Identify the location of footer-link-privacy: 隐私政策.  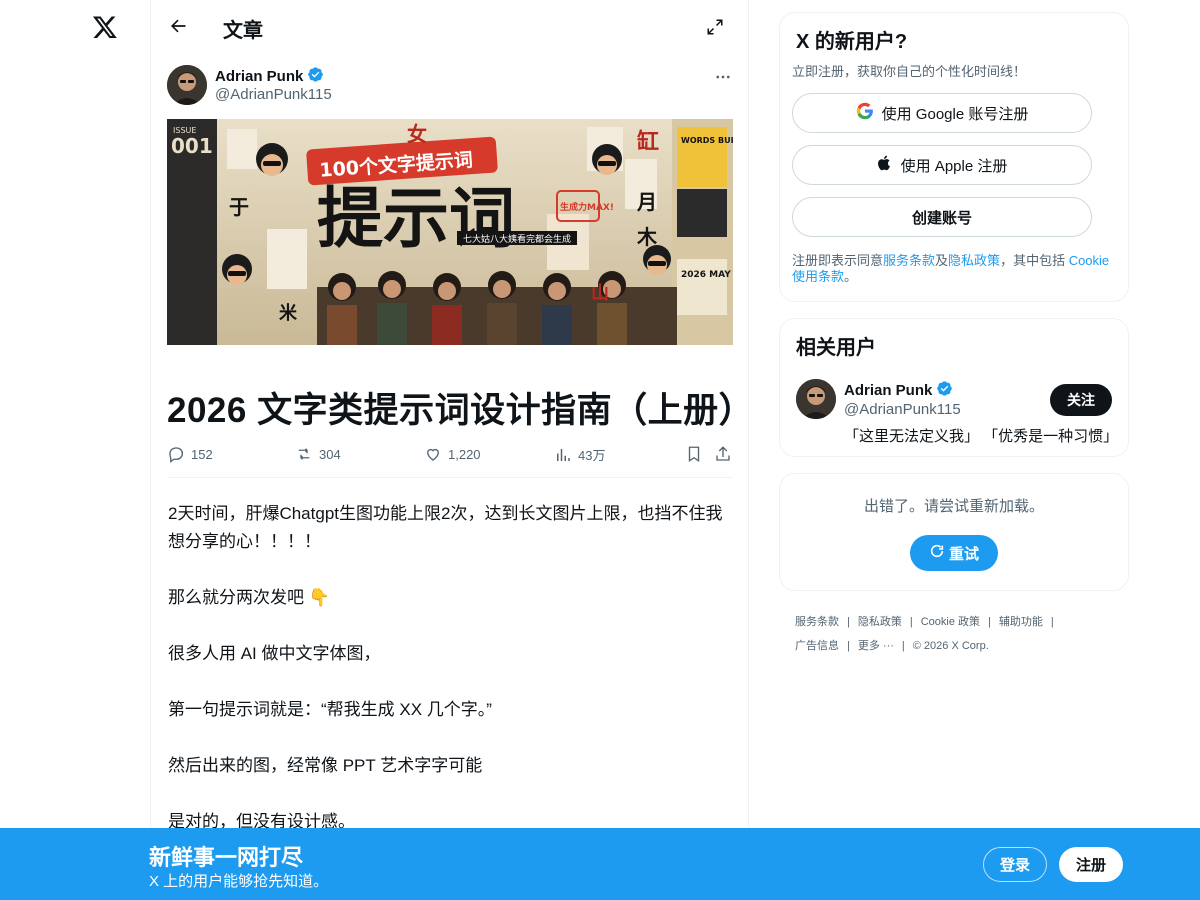
(880, 622).